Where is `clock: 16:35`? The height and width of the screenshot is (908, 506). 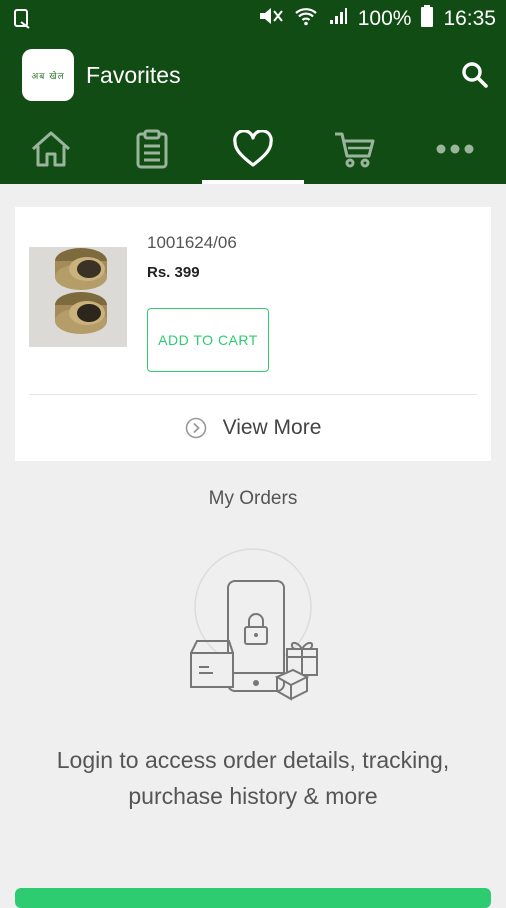
clock: 16:35 is located at coordinates (469, 18).